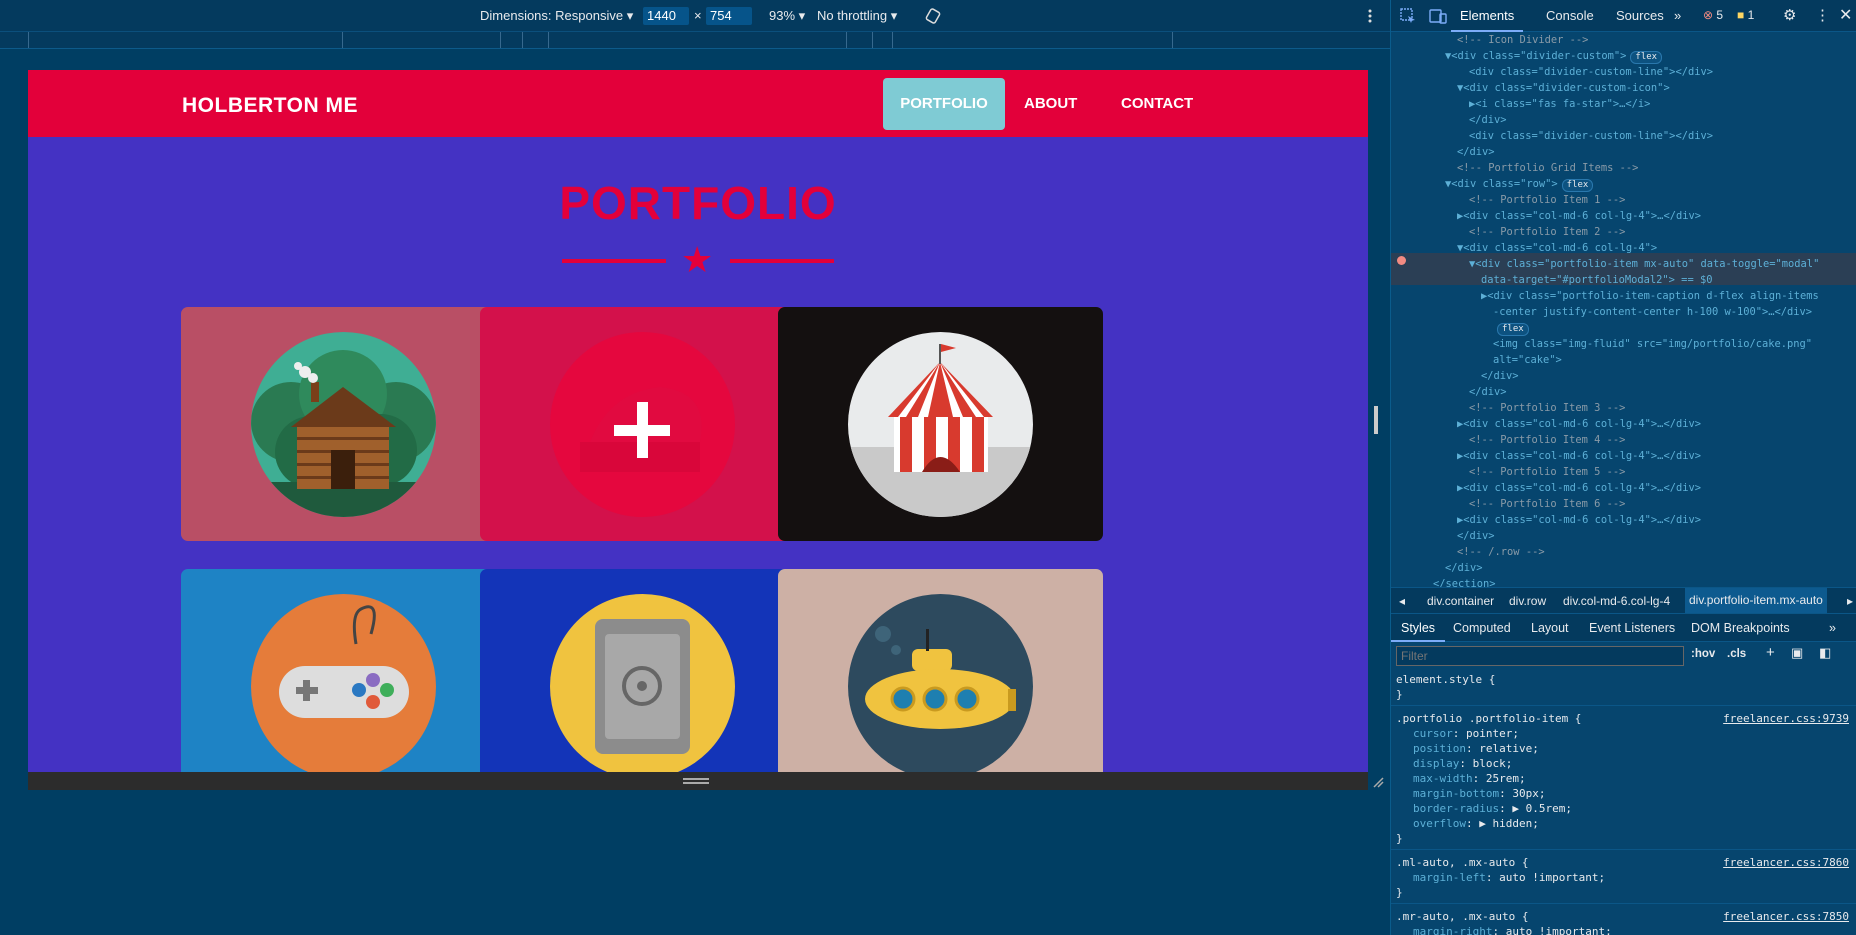 The image size is (1856, 935). I want to click on portfolio-item-submarine, so click(940, 670).